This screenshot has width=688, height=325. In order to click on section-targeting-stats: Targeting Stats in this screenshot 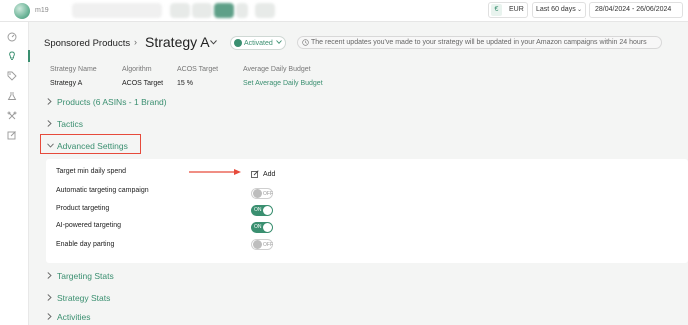, I will do `click(85, 276)`.